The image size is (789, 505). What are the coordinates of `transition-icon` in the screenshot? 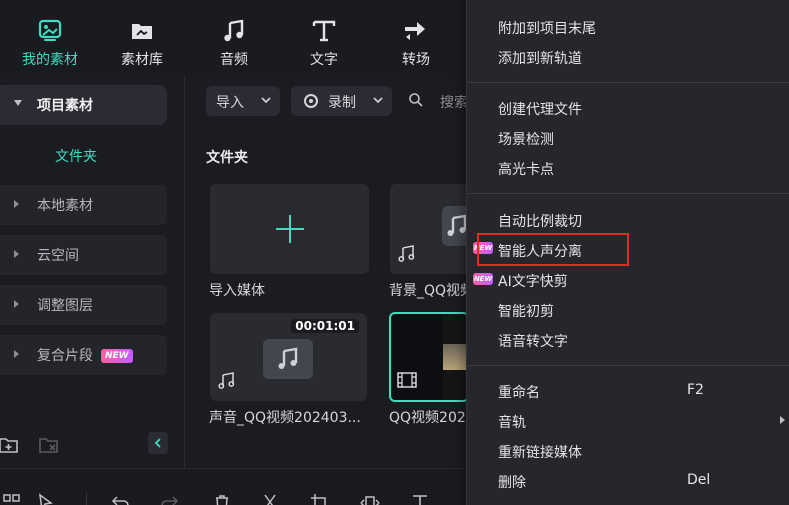 It's located at (415, 31).